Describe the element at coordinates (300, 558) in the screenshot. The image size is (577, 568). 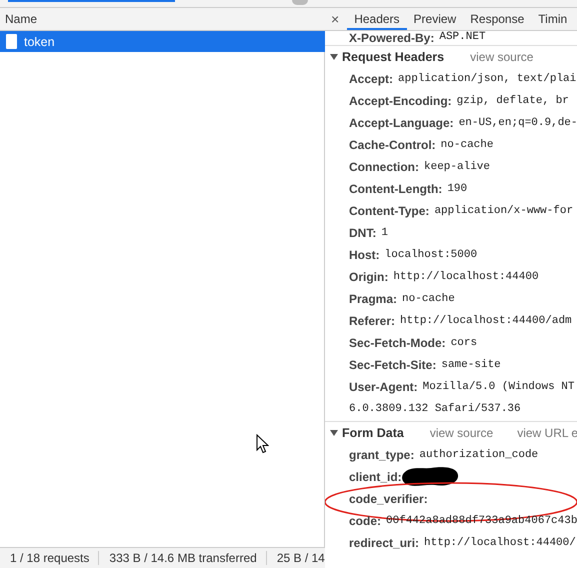
I see `status-text: 25 B / 14` at that location.